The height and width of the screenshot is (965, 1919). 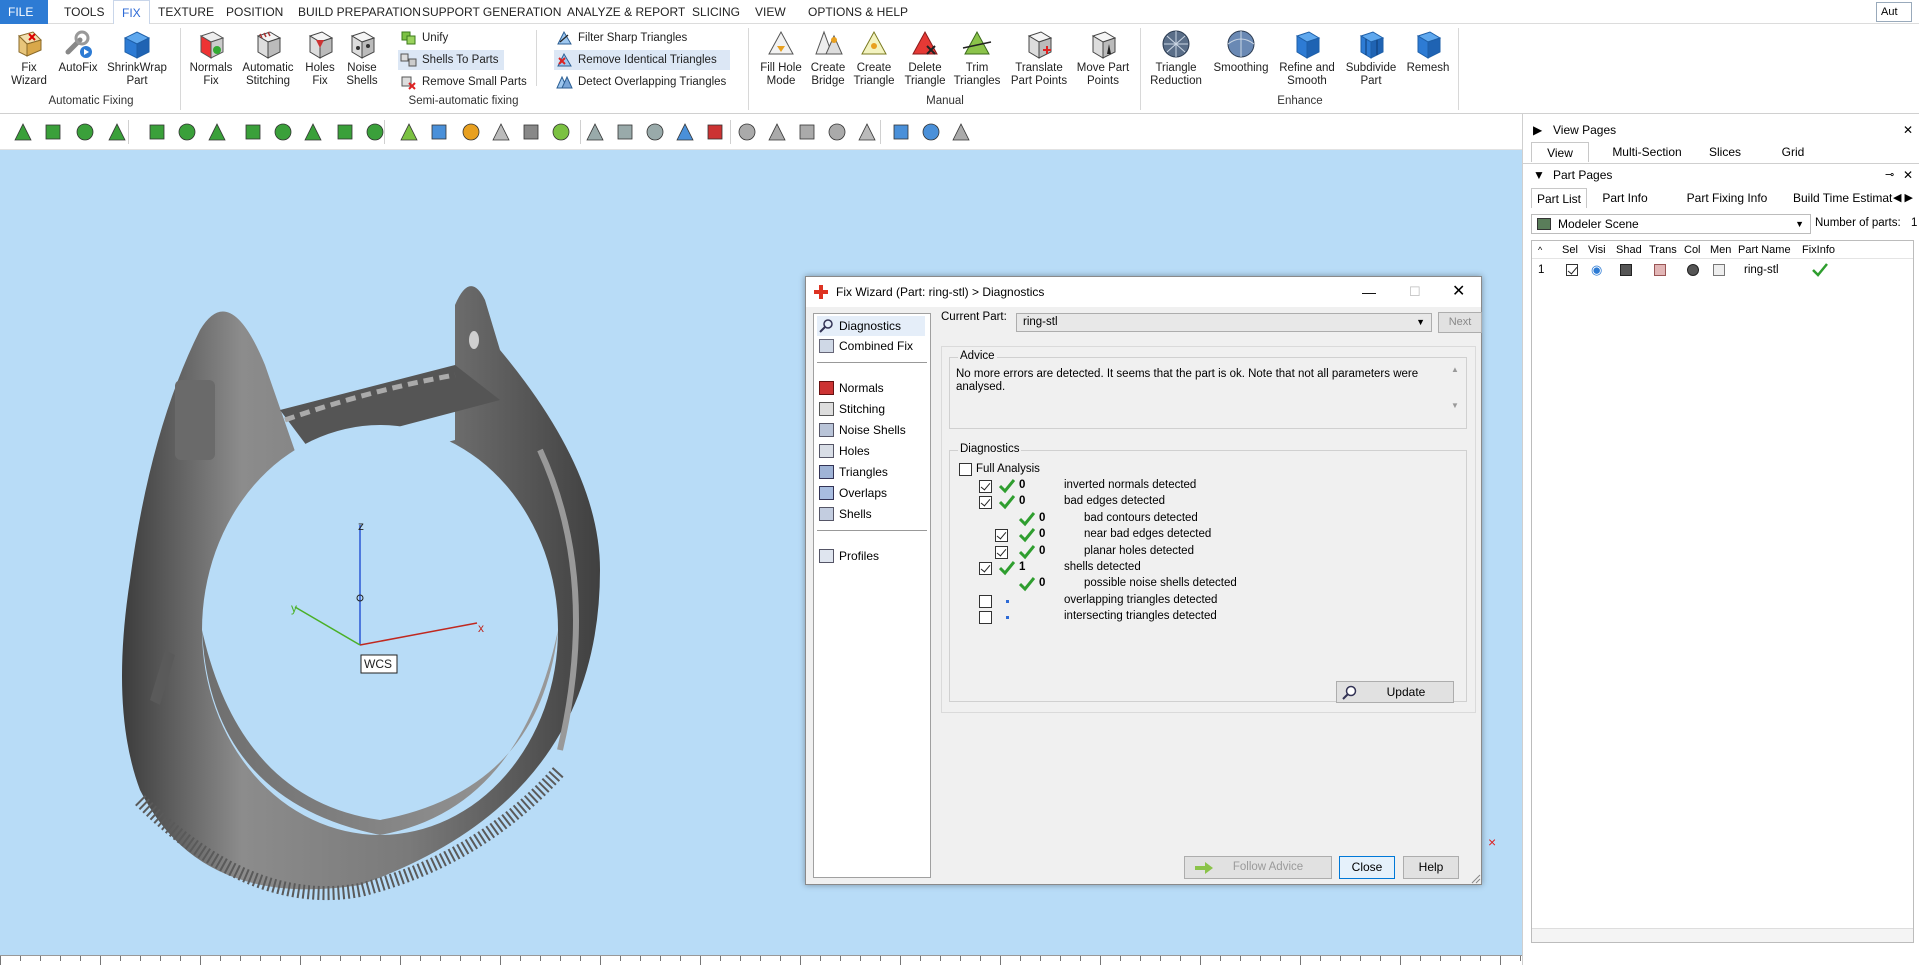 I want to click on mesh-icon, so click(x=1719, y=270).